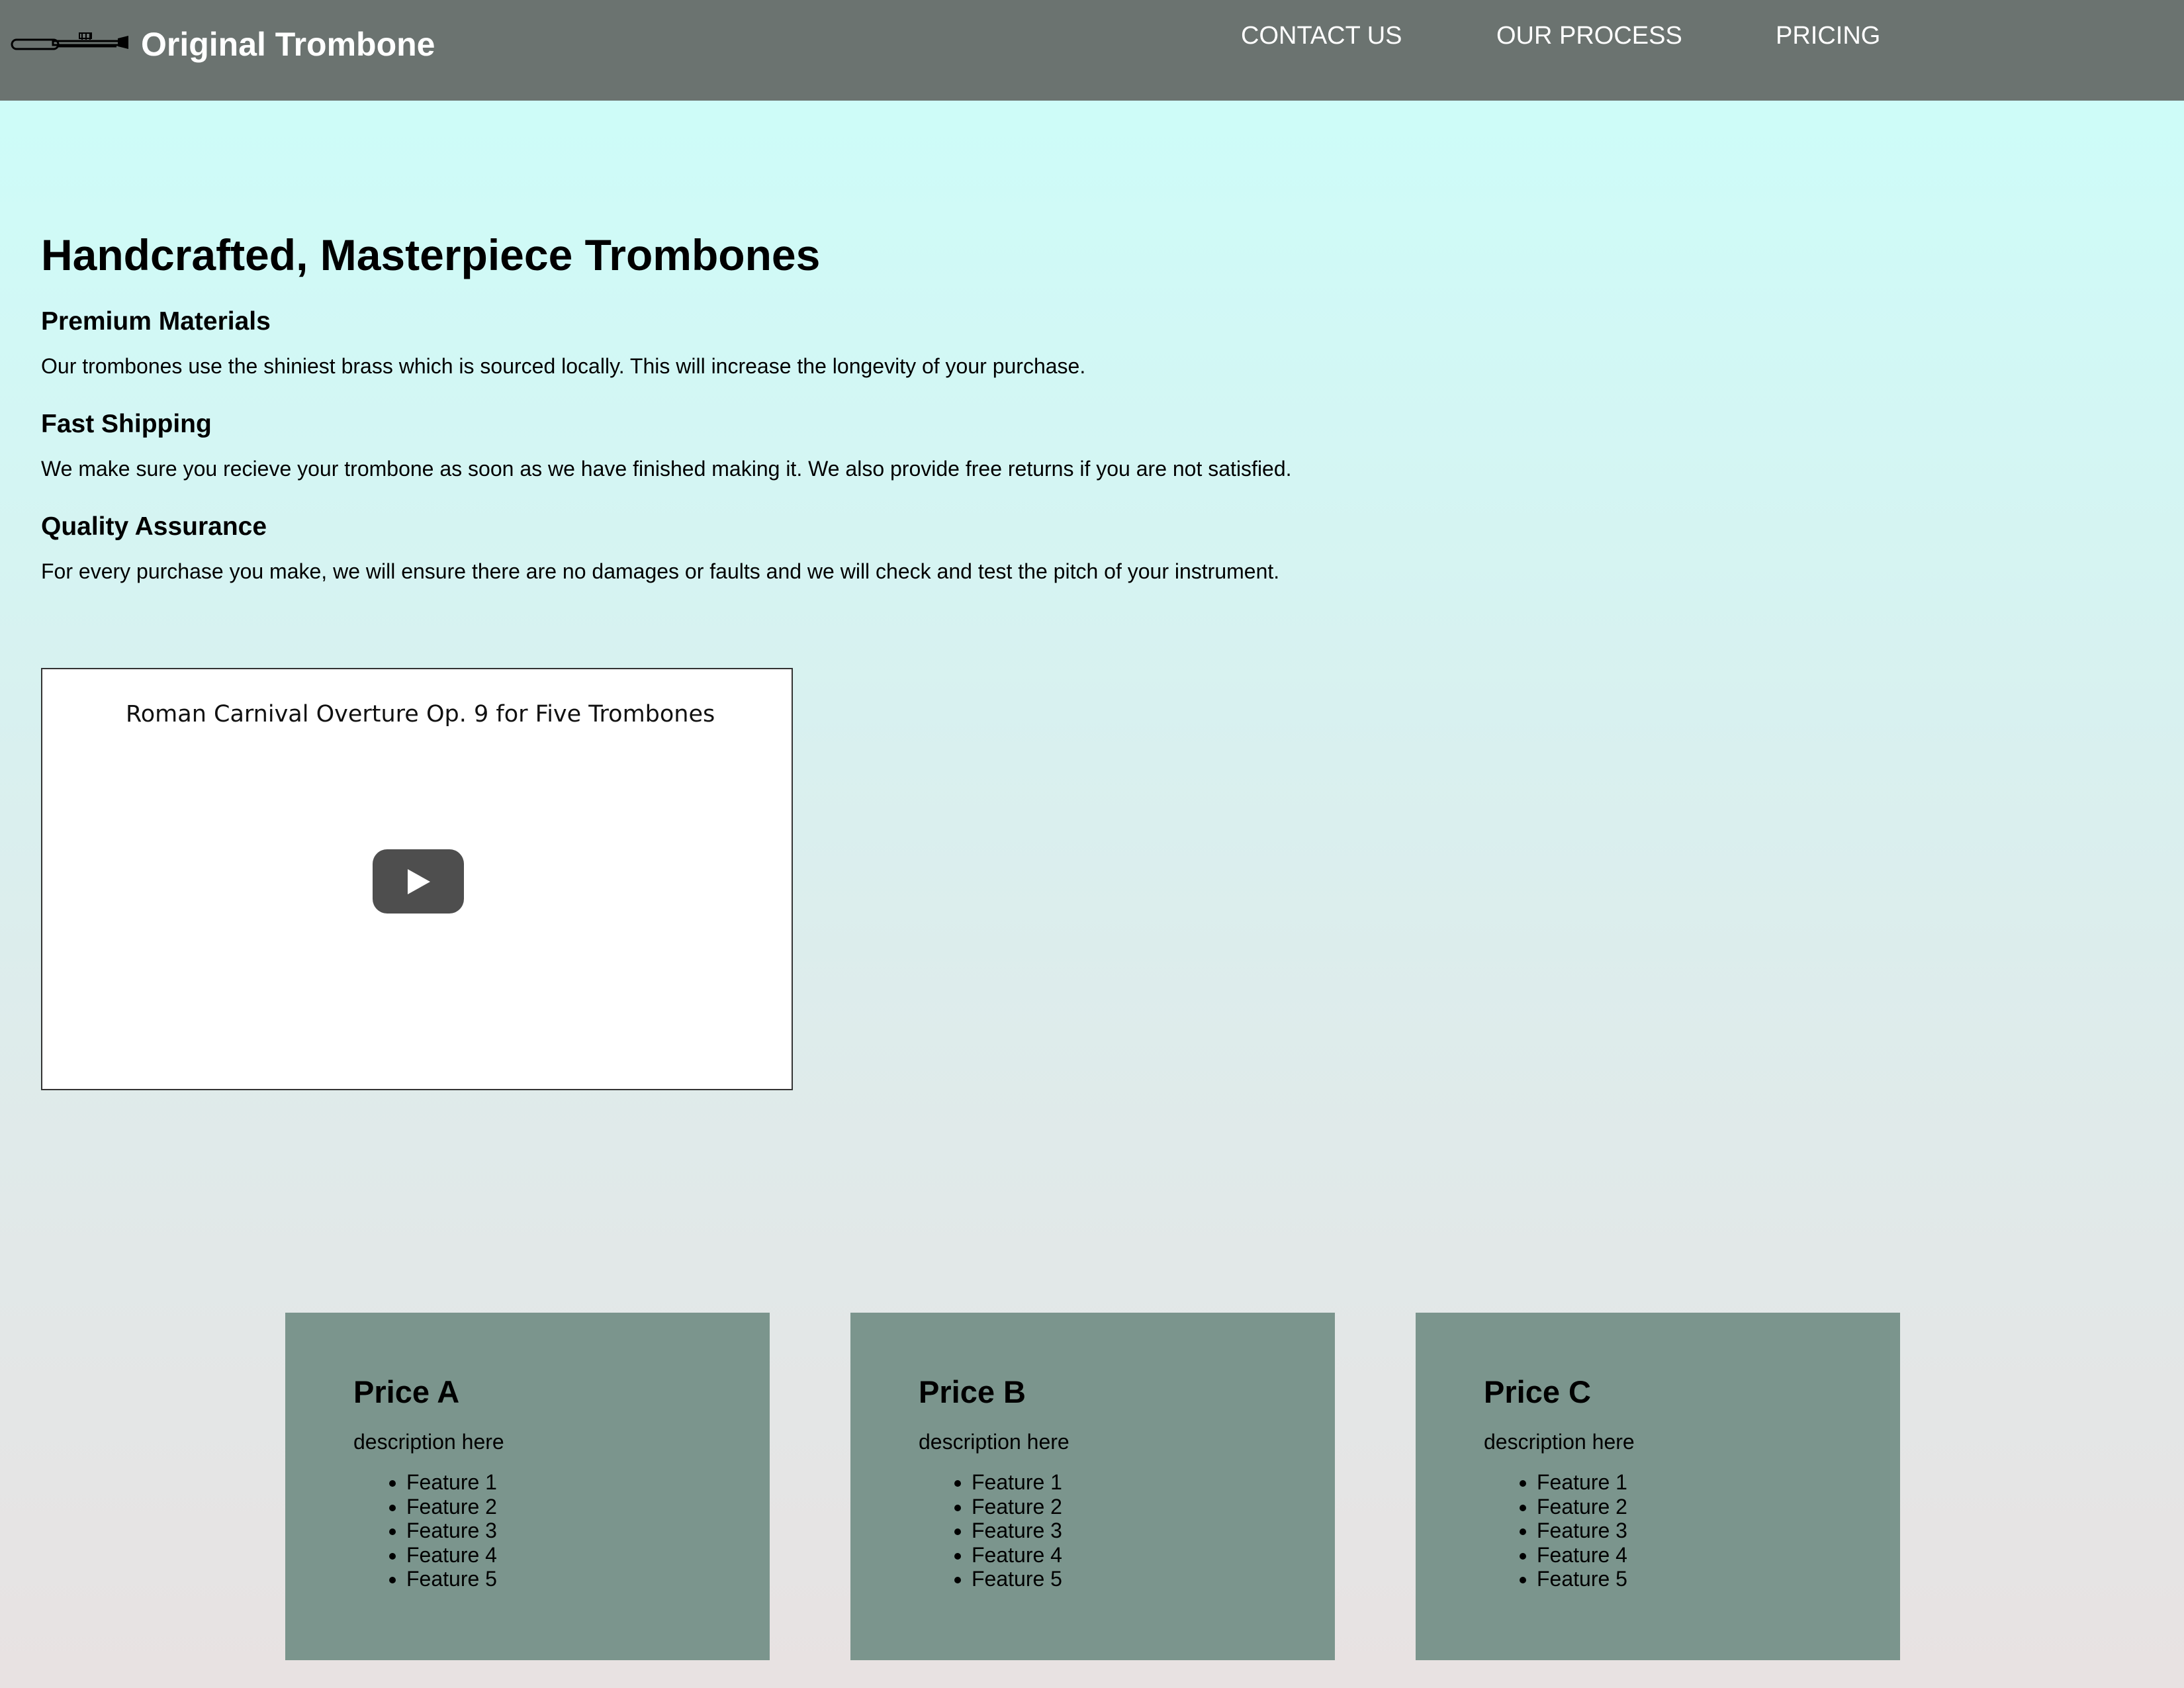 The height and width of the screenshot is (1688, 2184). What do you see at coordinates (1589, 36) in the screenshot?
I see `nav-our-process: OUR PROCESS` at bounding box center [1589, 36].